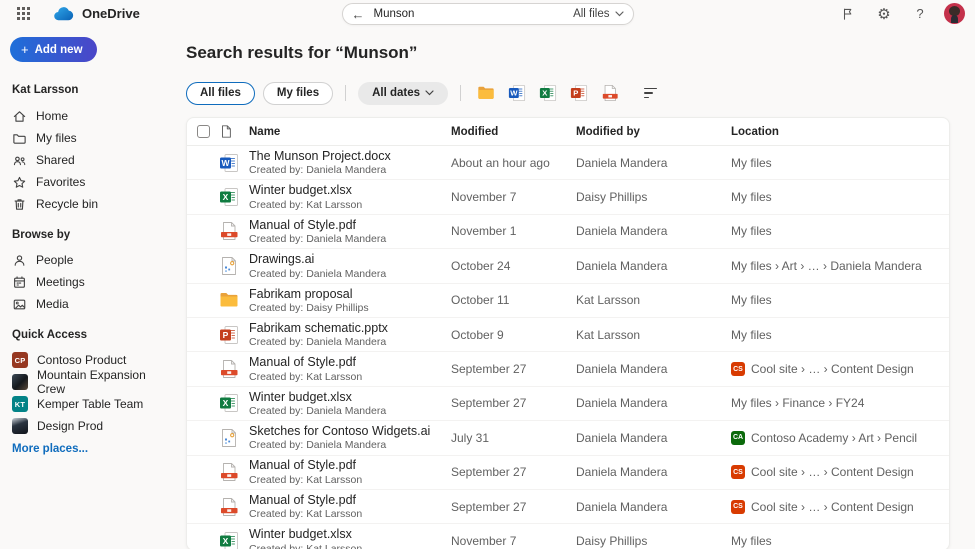 This screenshot has height=549, width=975. What do you see at coordinates (298, 93) in the screenshot?
I see `filter-pill-my-files: My files` at bounding box center [298, 93].